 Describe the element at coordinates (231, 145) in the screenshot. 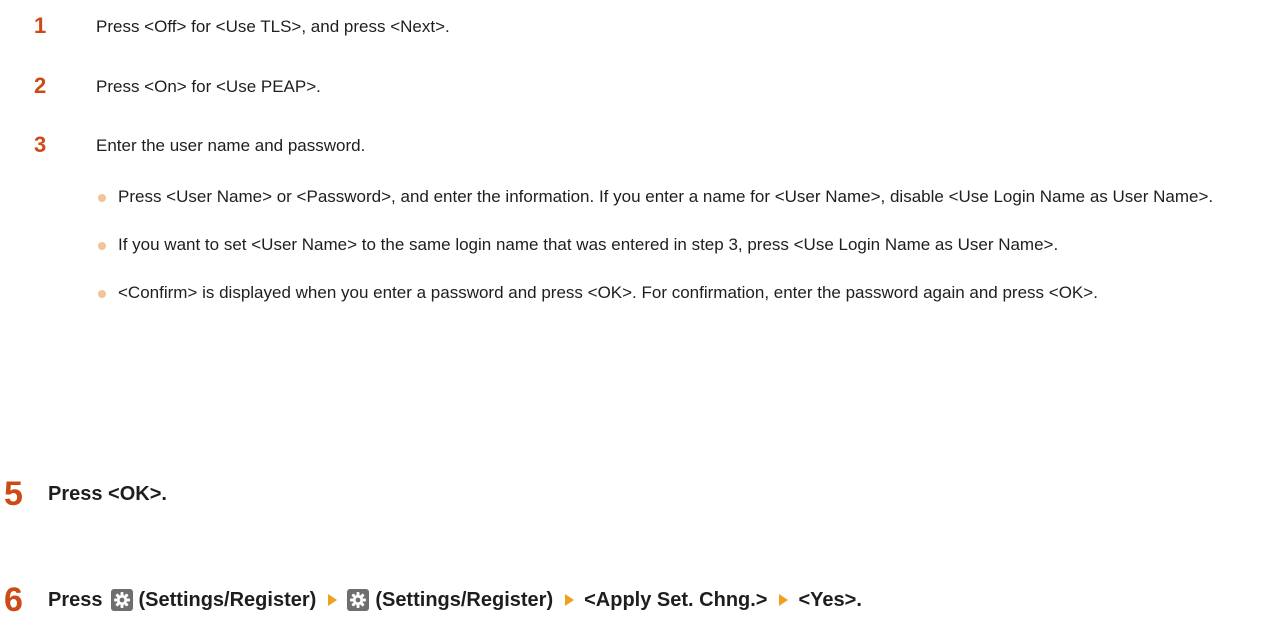

I see `substep-text: Enter the user name and password.` at that location.